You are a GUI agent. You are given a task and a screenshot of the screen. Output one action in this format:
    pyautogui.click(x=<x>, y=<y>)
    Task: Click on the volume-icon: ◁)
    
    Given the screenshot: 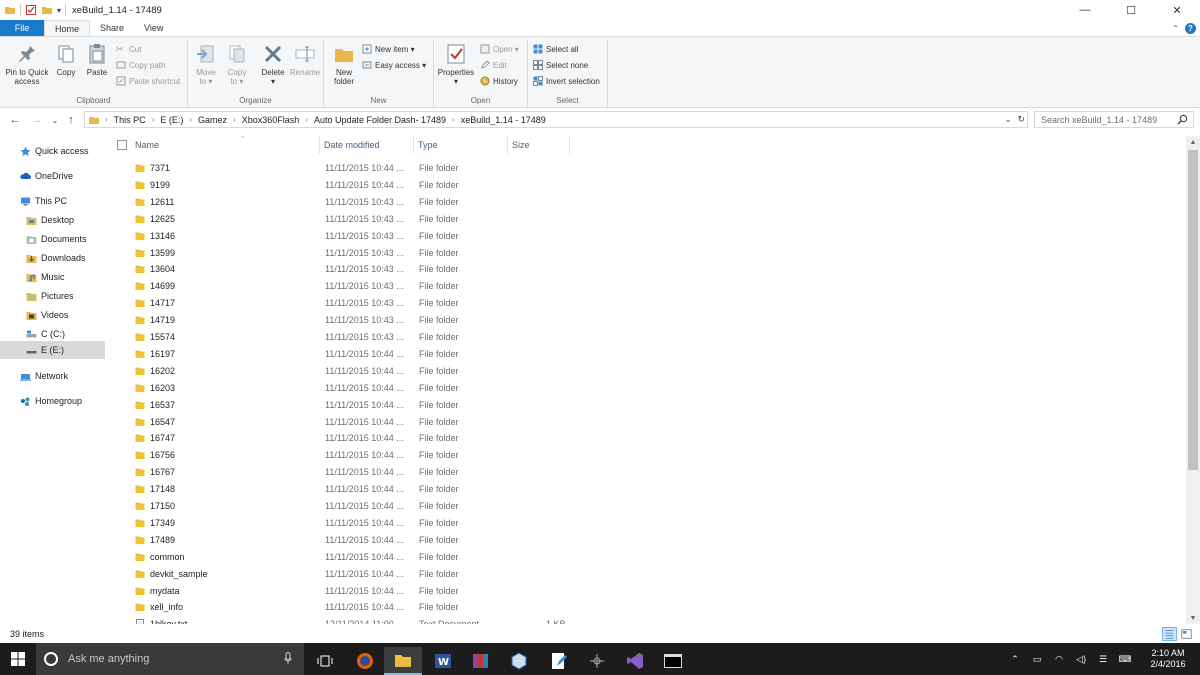 What is the action you would take?
    pyautogui.click(x=1081, y=659)
    